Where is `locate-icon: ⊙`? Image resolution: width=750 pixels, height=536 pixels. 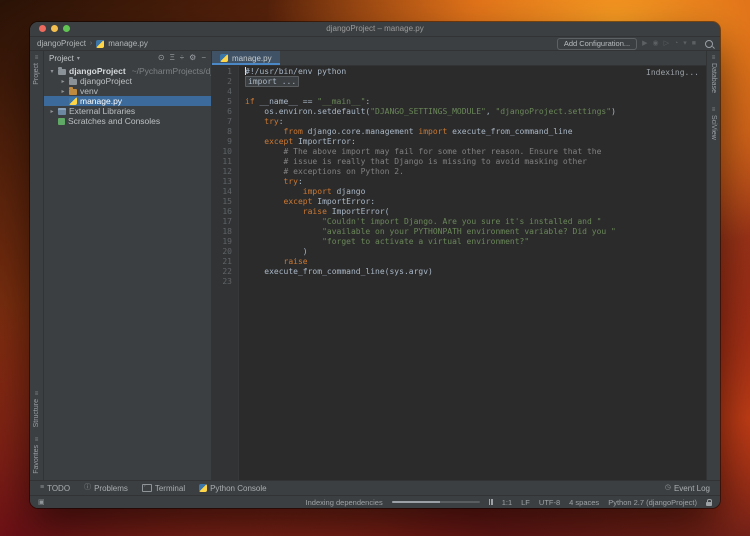 locate-icon: ⊙ is located at coordinates (161, 58).